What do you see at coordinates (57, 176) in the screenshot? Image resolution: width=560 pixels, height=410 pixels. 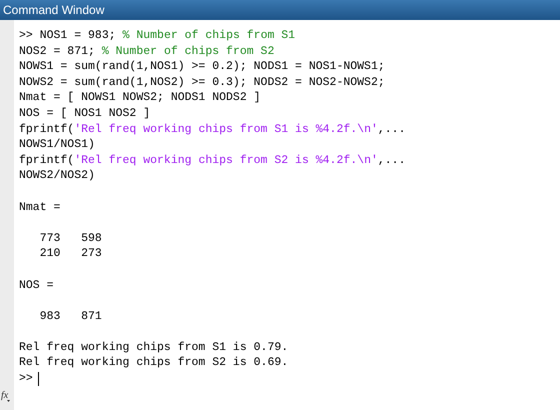 I see `code-text: NOWS2/NOS2)` at bounding box center [57, 176].